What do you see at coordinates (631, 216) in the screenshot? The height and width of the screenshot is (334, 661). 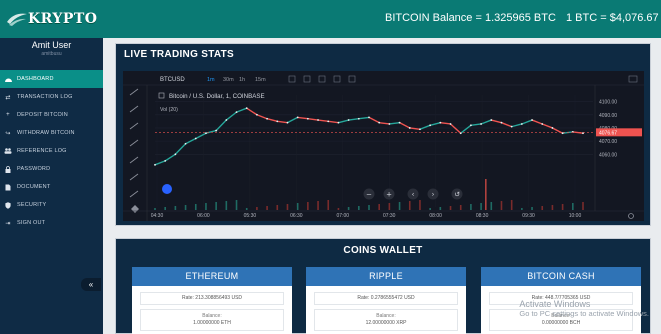 I see `chart-settings-icon` at bounding box center [631, 216].